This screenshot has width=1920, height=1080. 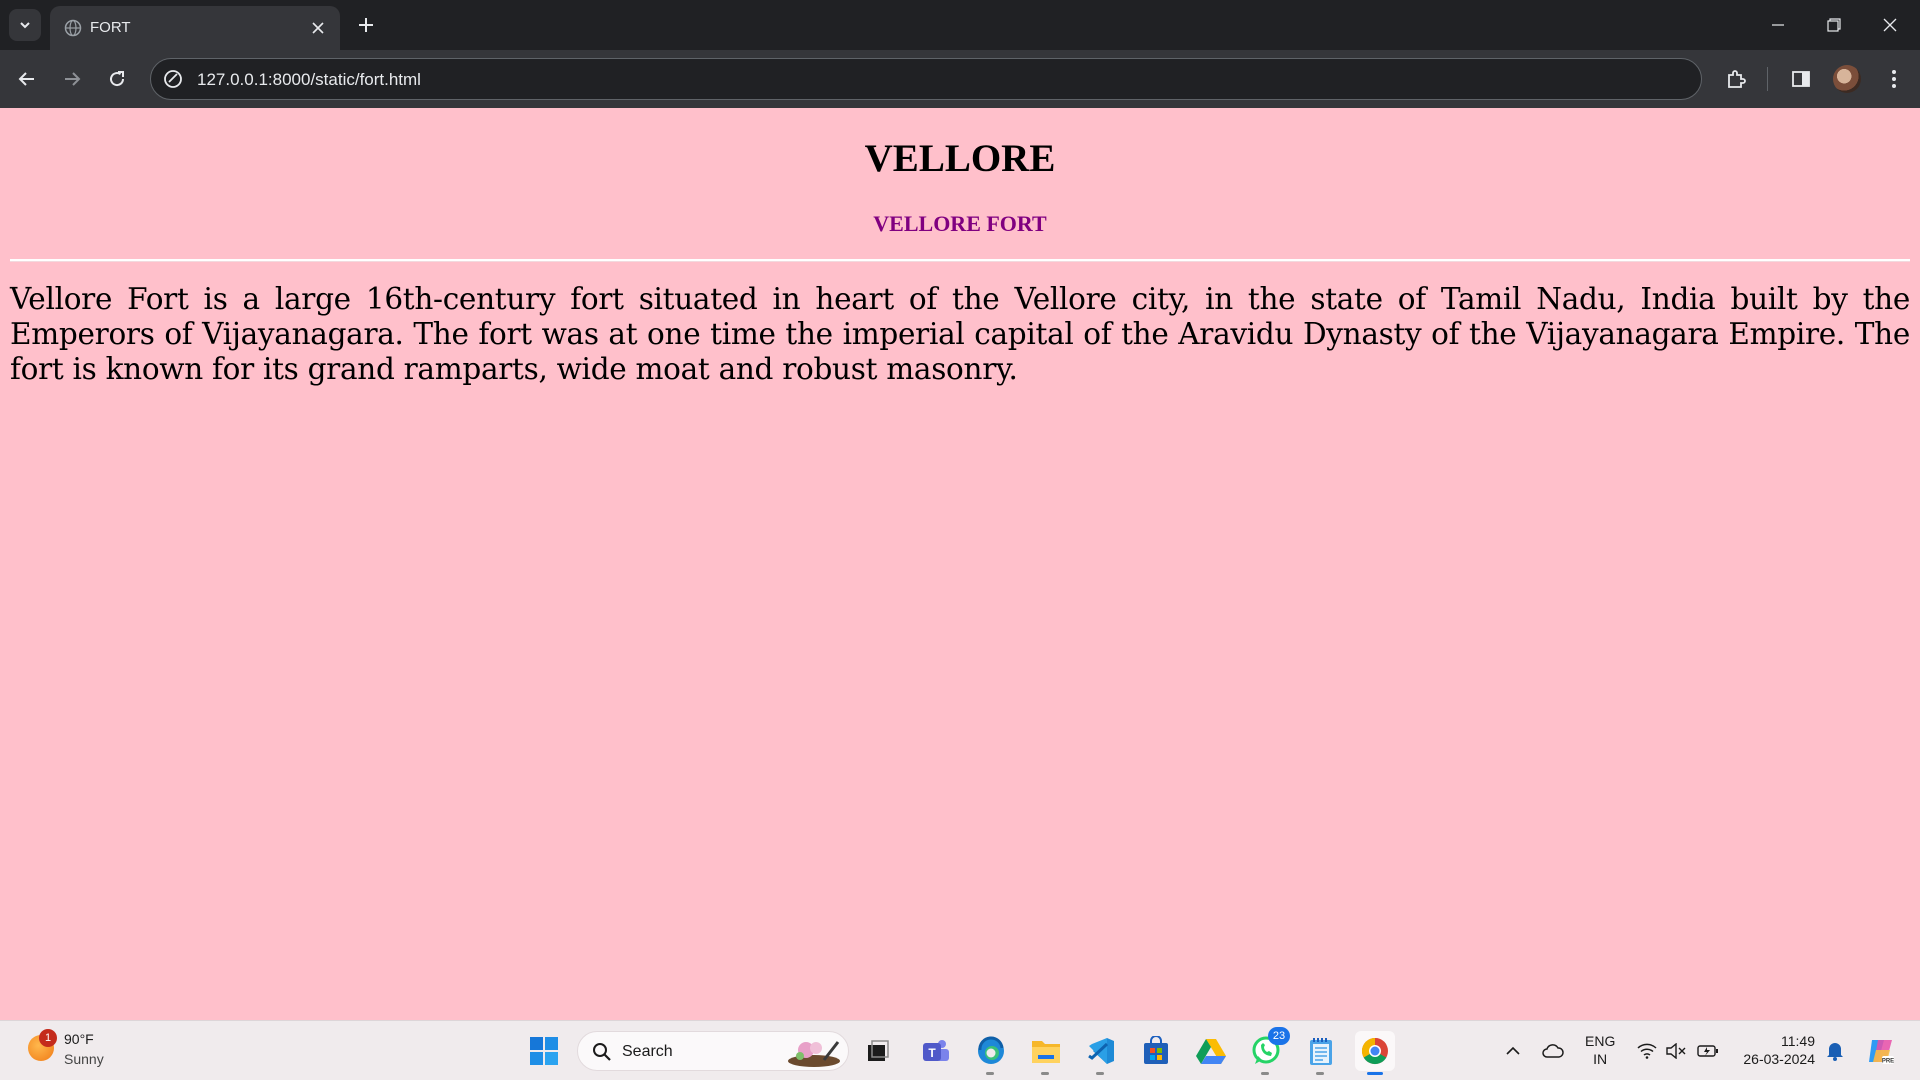 I want to click on site-info-icon, so click(x=173, y=79).